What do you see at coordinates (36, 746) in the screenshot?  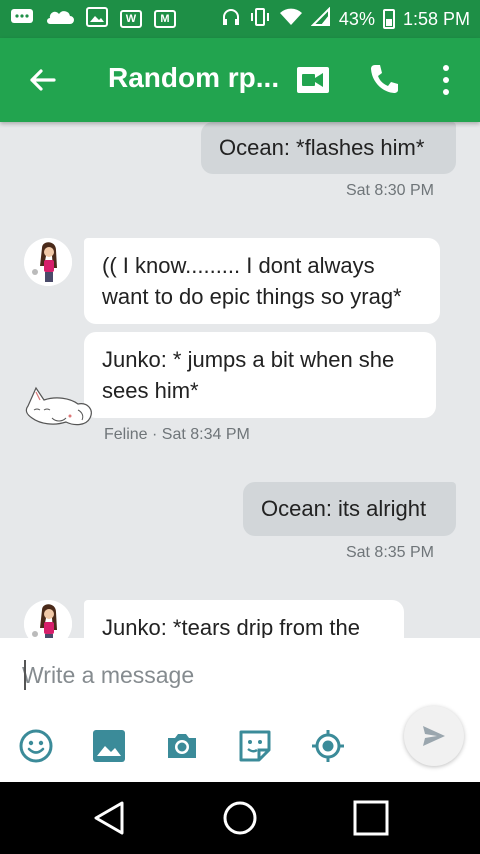 I see `emoji-icon` at bounding box center [36, 746].